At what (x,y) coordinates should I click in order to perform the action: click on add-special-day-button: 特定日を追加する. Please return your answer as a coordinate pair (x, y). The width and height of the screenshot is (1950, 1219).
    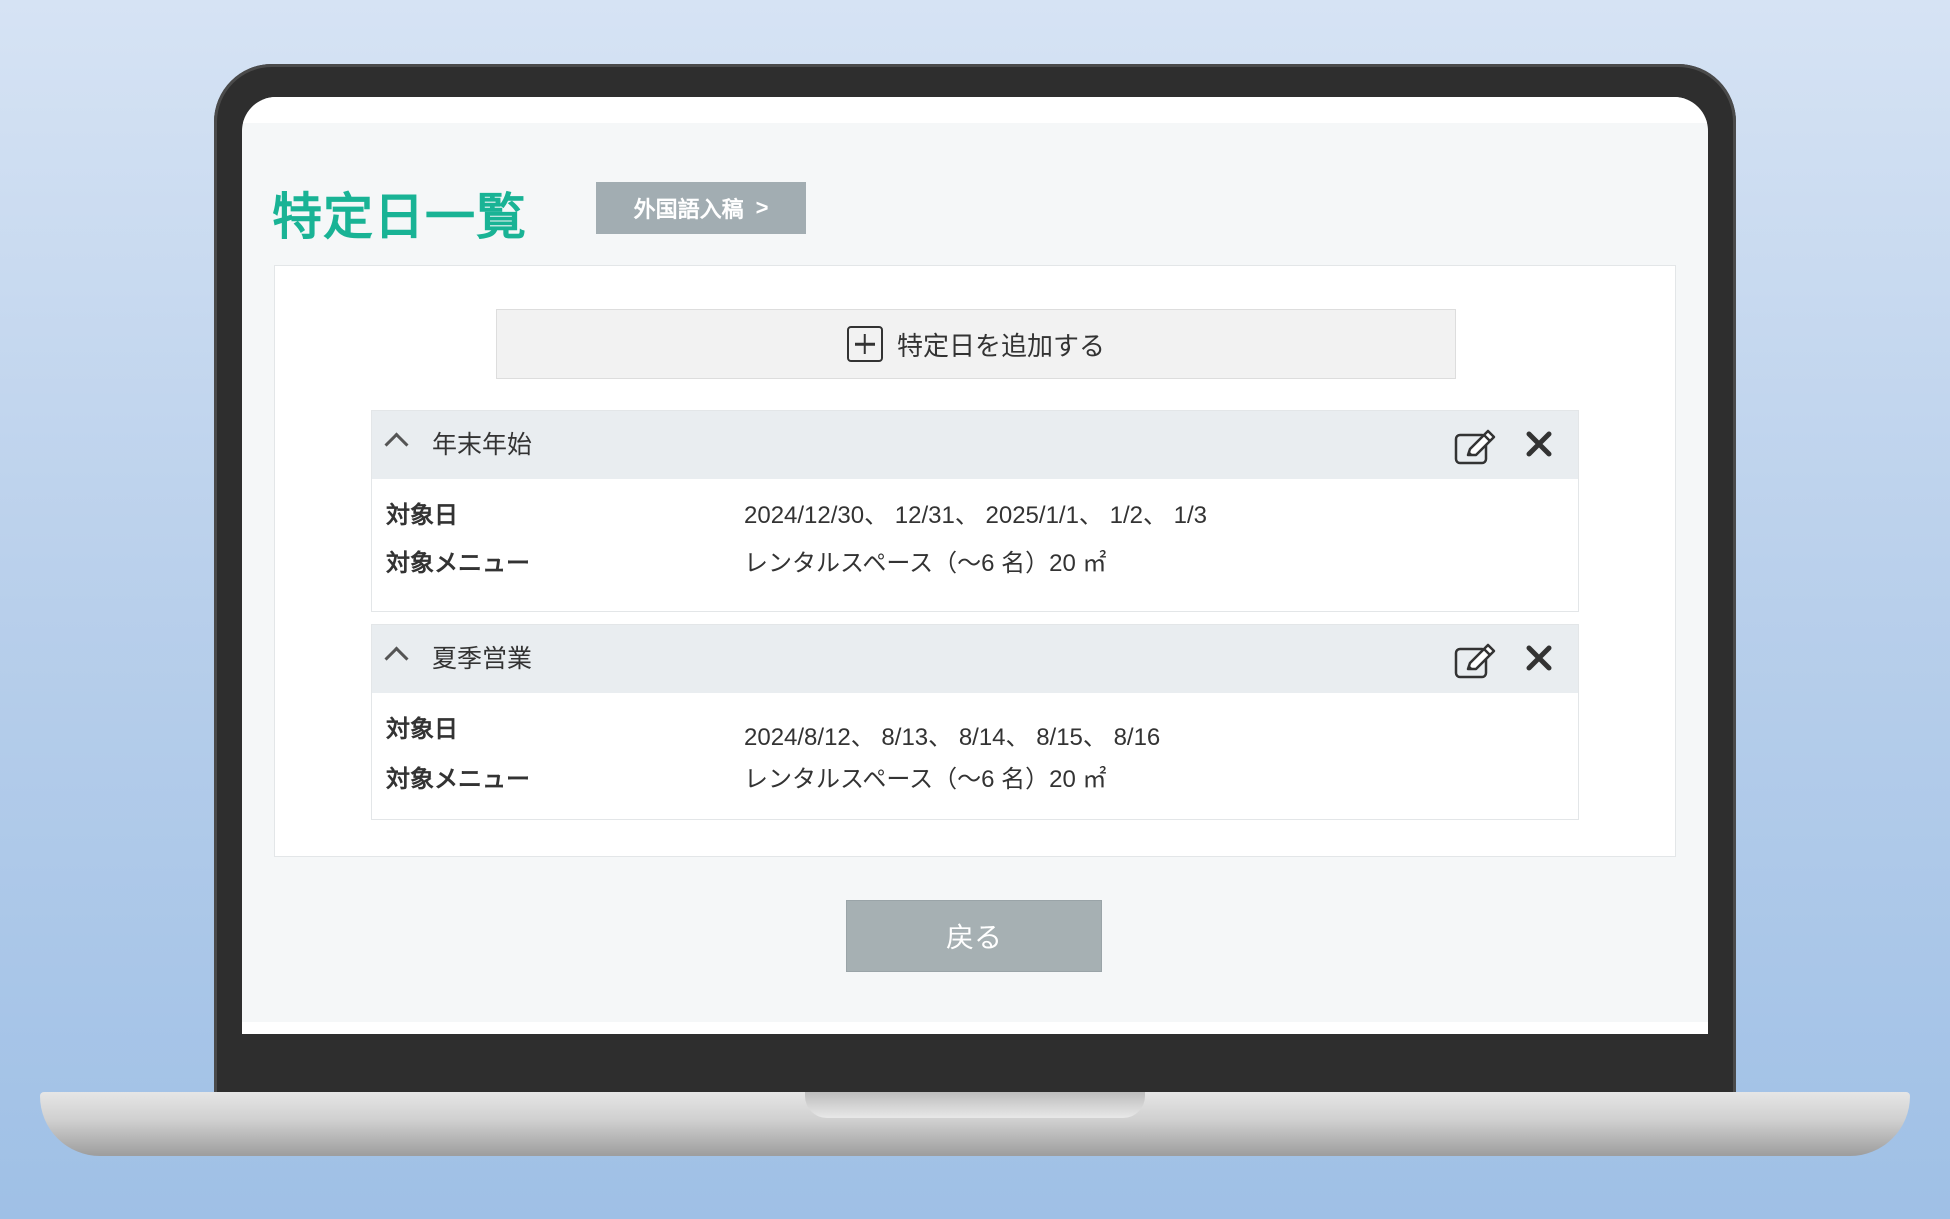
    Looking at the image, I should click on (976, 344).